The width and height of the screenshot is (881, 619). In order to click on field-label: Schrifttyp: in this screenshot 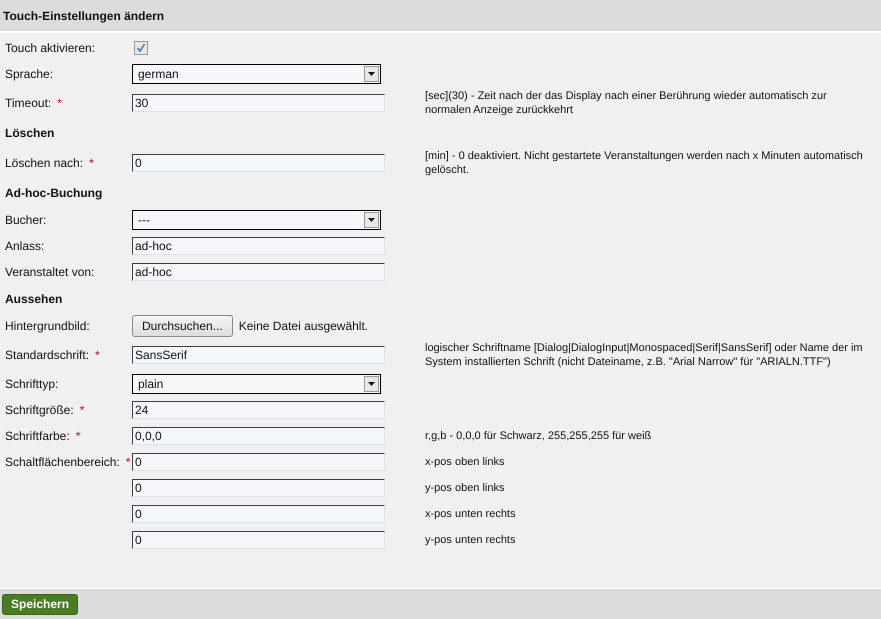, I will do `click(31, 384)`.